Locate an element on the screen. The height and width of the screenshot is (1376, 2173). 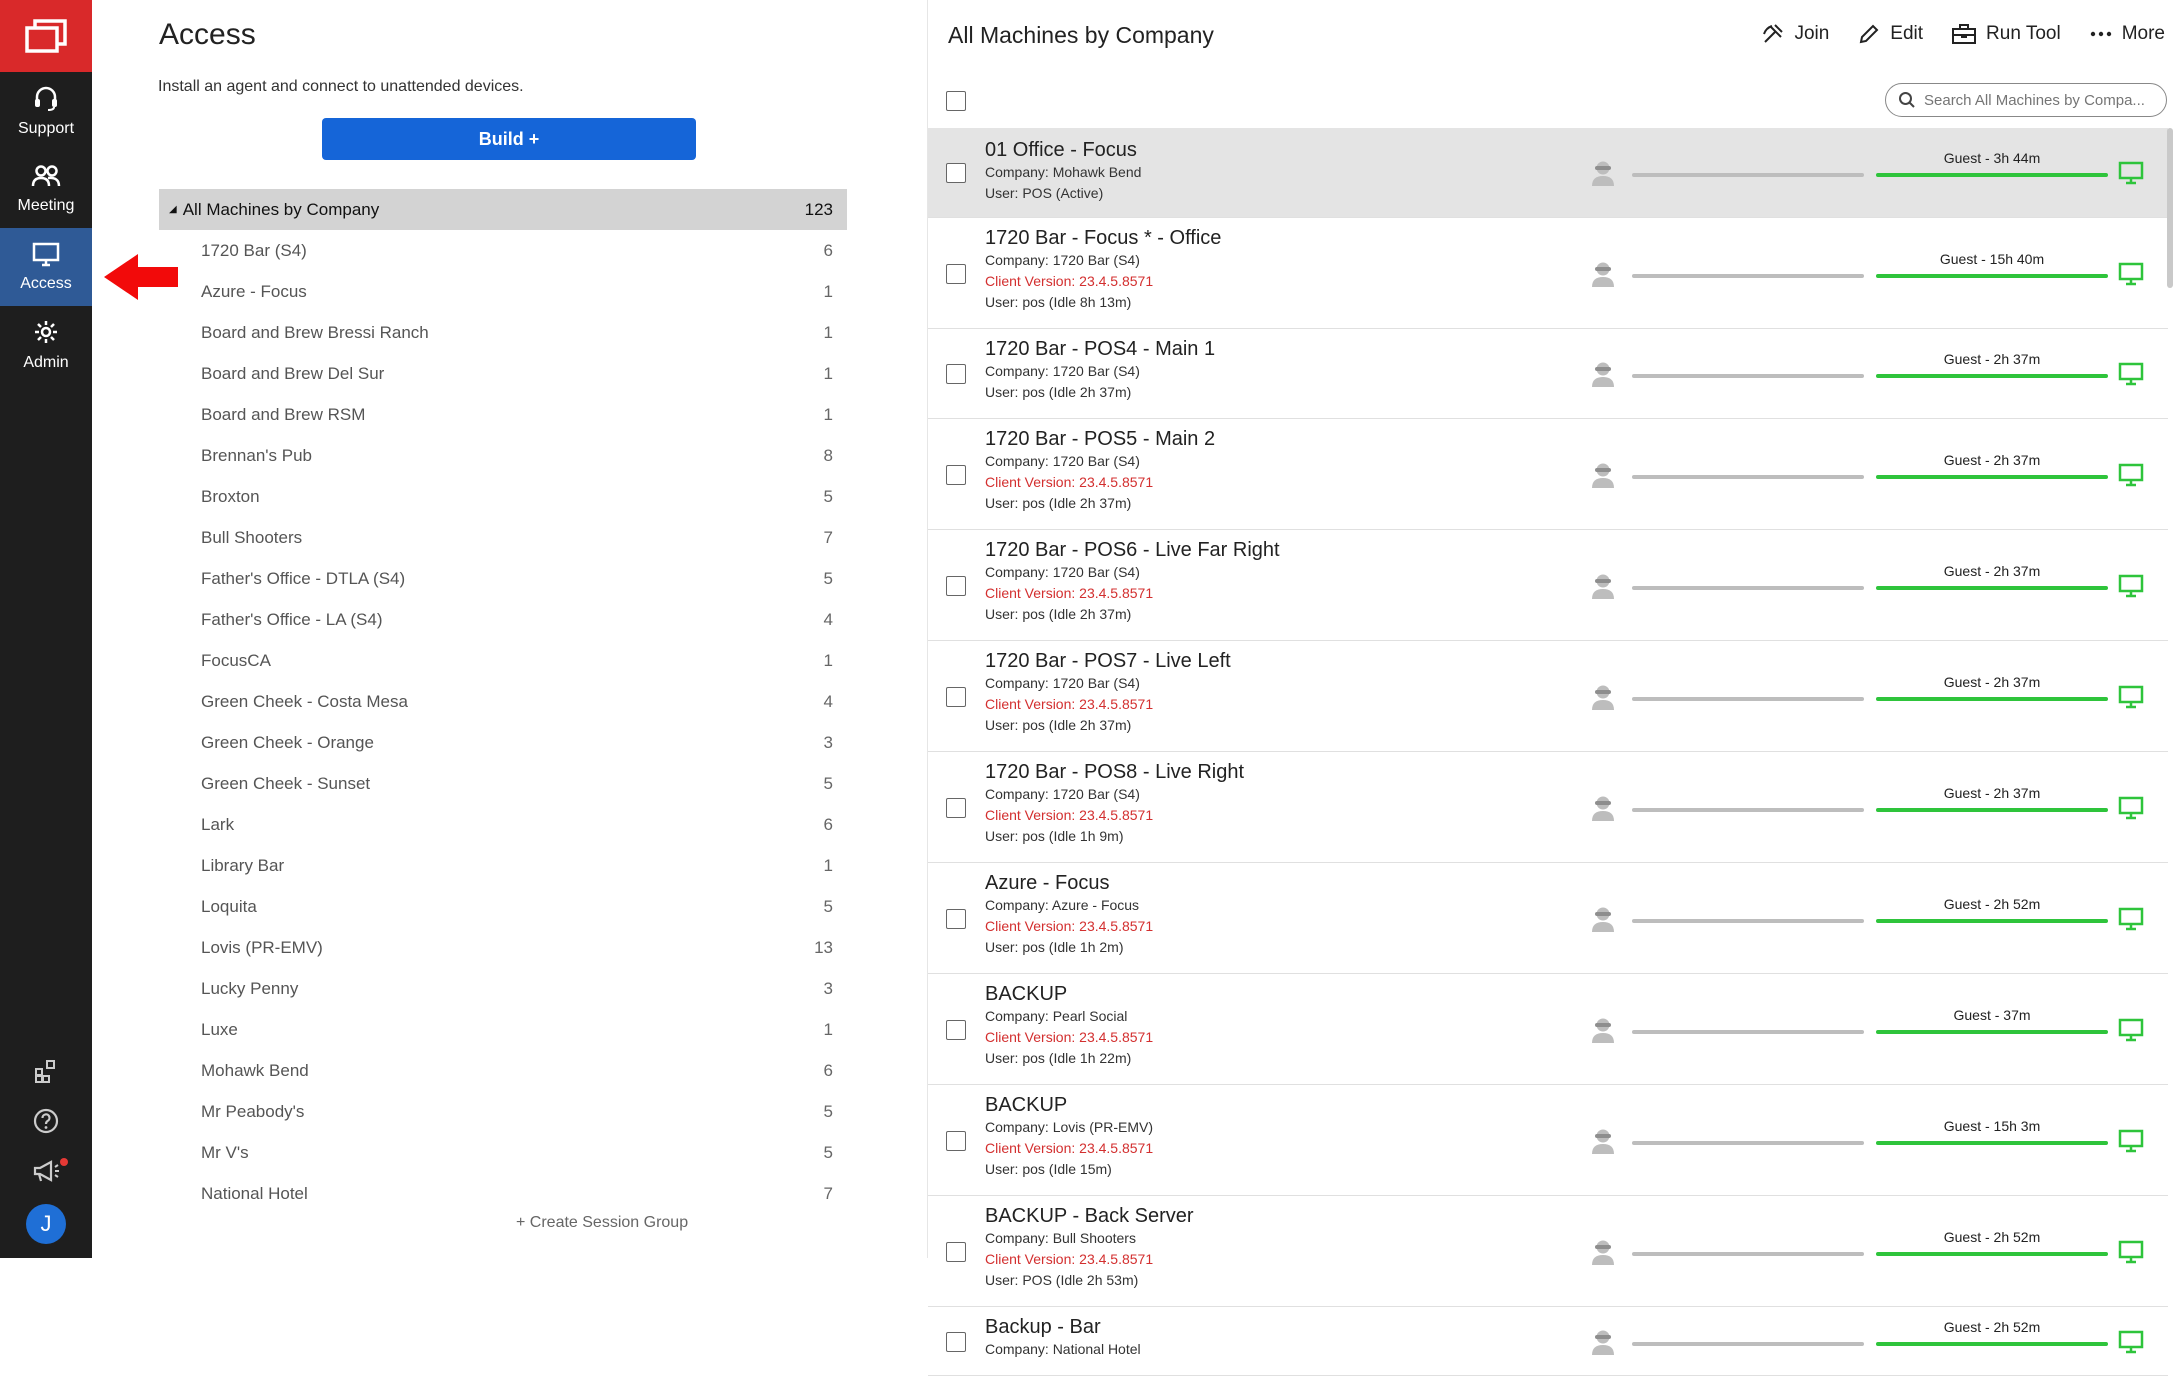
collapse-triangle-icon: ◢ is located at coordinates (173, 209).